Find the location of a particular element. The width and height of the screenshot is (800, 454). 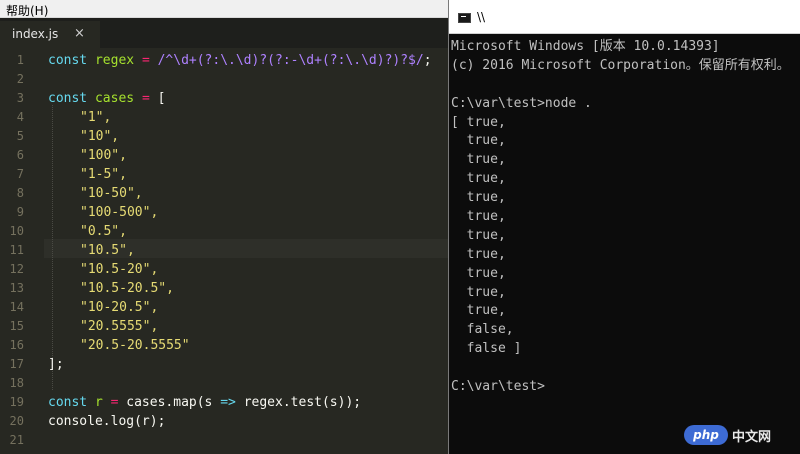

line-number-gutter: 1 2 3 4 5 6 7 8 9 10 11 12 13 14 15 16 17 18 19 20 21 is located at coordinates (20, 251).